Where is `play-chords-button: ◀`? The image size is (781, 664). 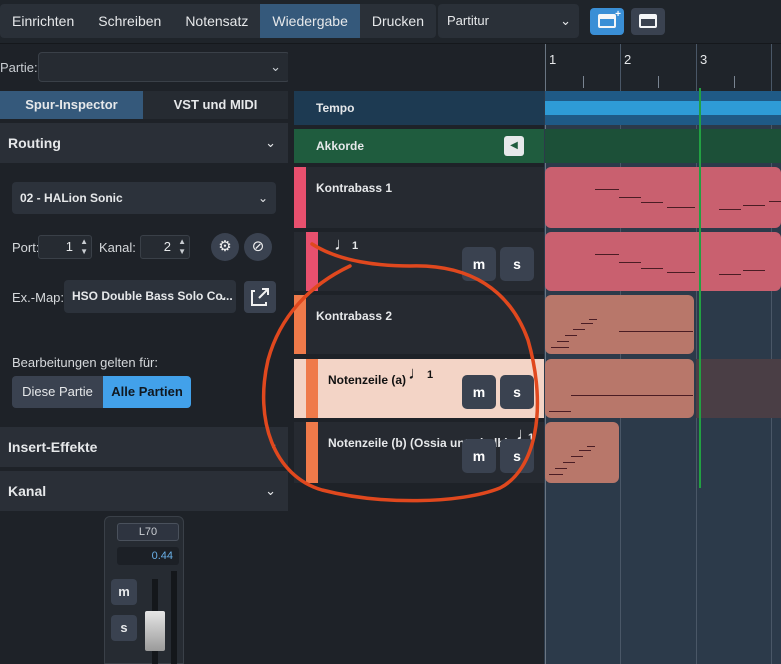
play-chords-button: ◀ is located at coordinates (514, 146).